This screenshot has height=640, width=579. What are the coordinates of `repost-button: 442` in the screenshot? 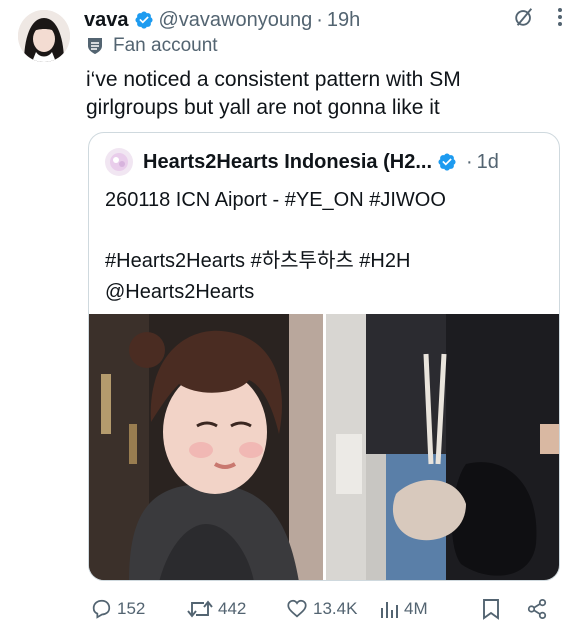 It's located at (216, 609).